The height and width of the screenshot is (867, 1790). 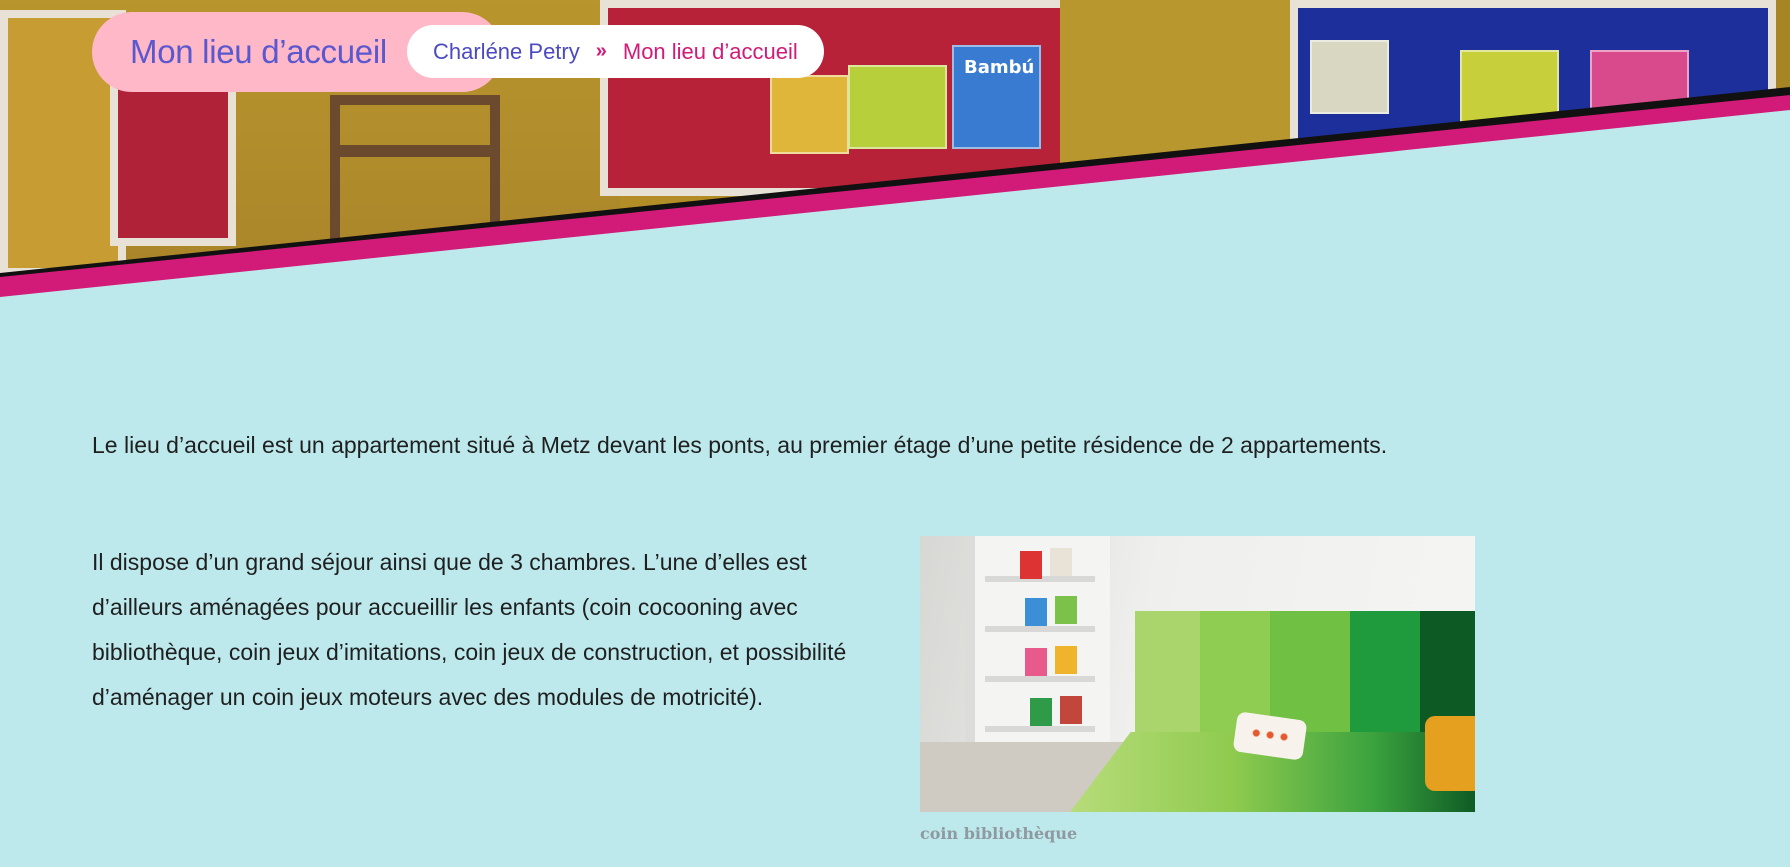 I want to click on breadcrumb-current: Mon lieu d’accueil, so click(x=710, y=51).